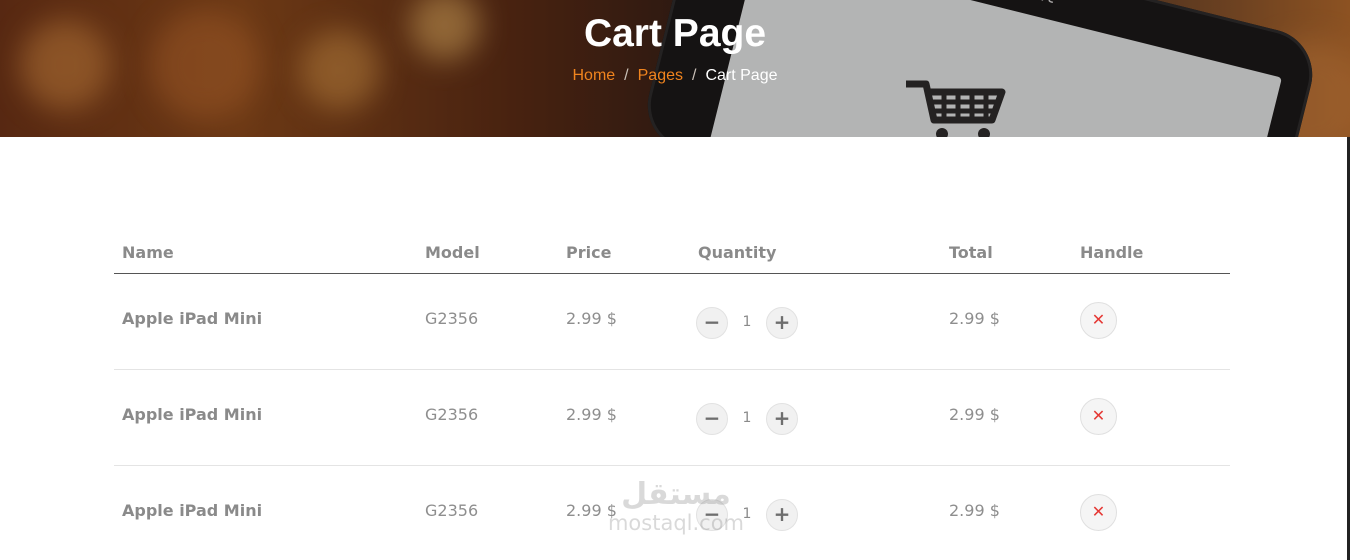 This screenshot has width=1350, height=560. Describe the element at coordinates (737, 252) in the screenshot. I see `column-header-quantity: Quantity` at that location.